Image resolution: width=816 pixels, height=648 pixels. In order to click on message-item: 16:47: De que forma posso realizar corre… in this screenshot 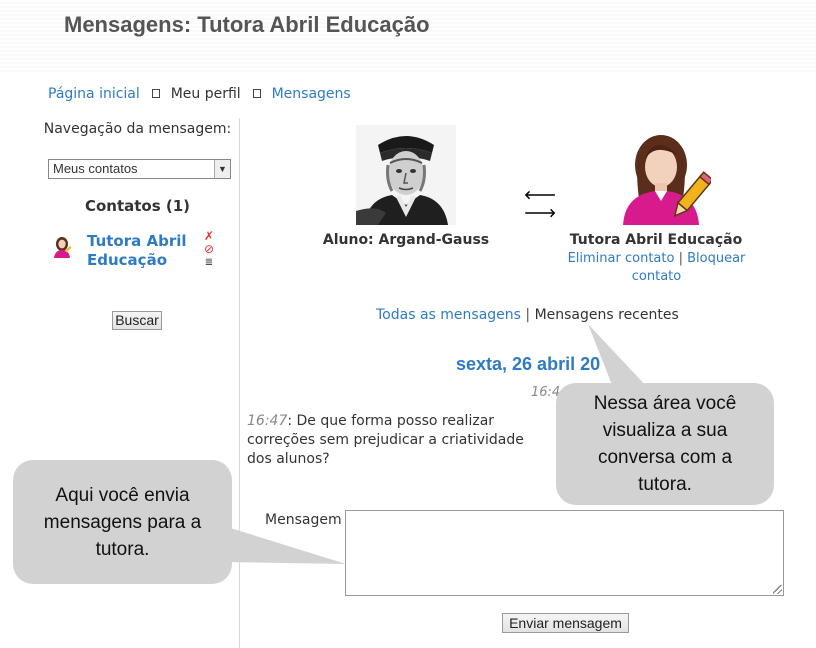, I will do `click(392, 440)`.